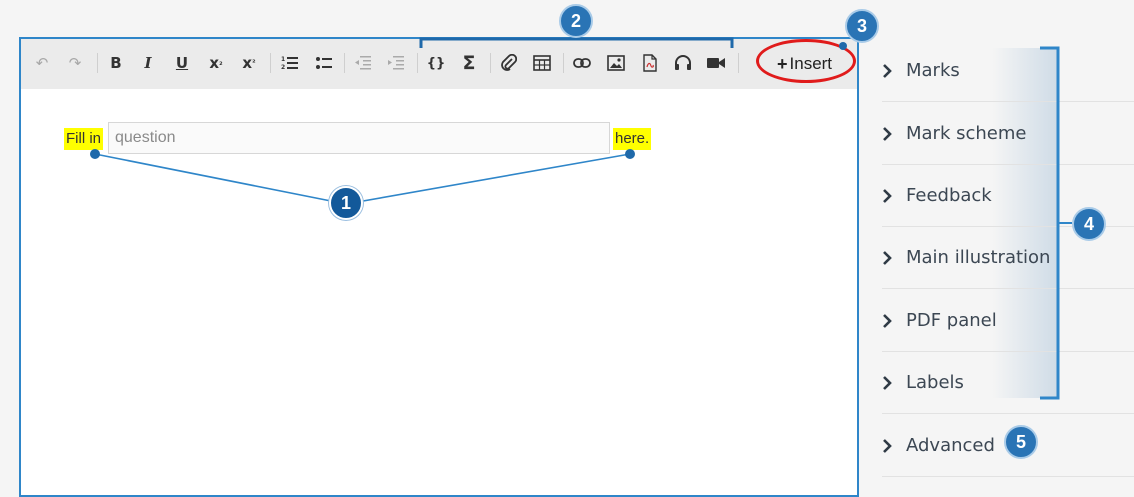  What do you see at coordinates (1021, 442) in the screenshot?
I see `callout-5-badge: 5` at bounding box center [1021, 442].